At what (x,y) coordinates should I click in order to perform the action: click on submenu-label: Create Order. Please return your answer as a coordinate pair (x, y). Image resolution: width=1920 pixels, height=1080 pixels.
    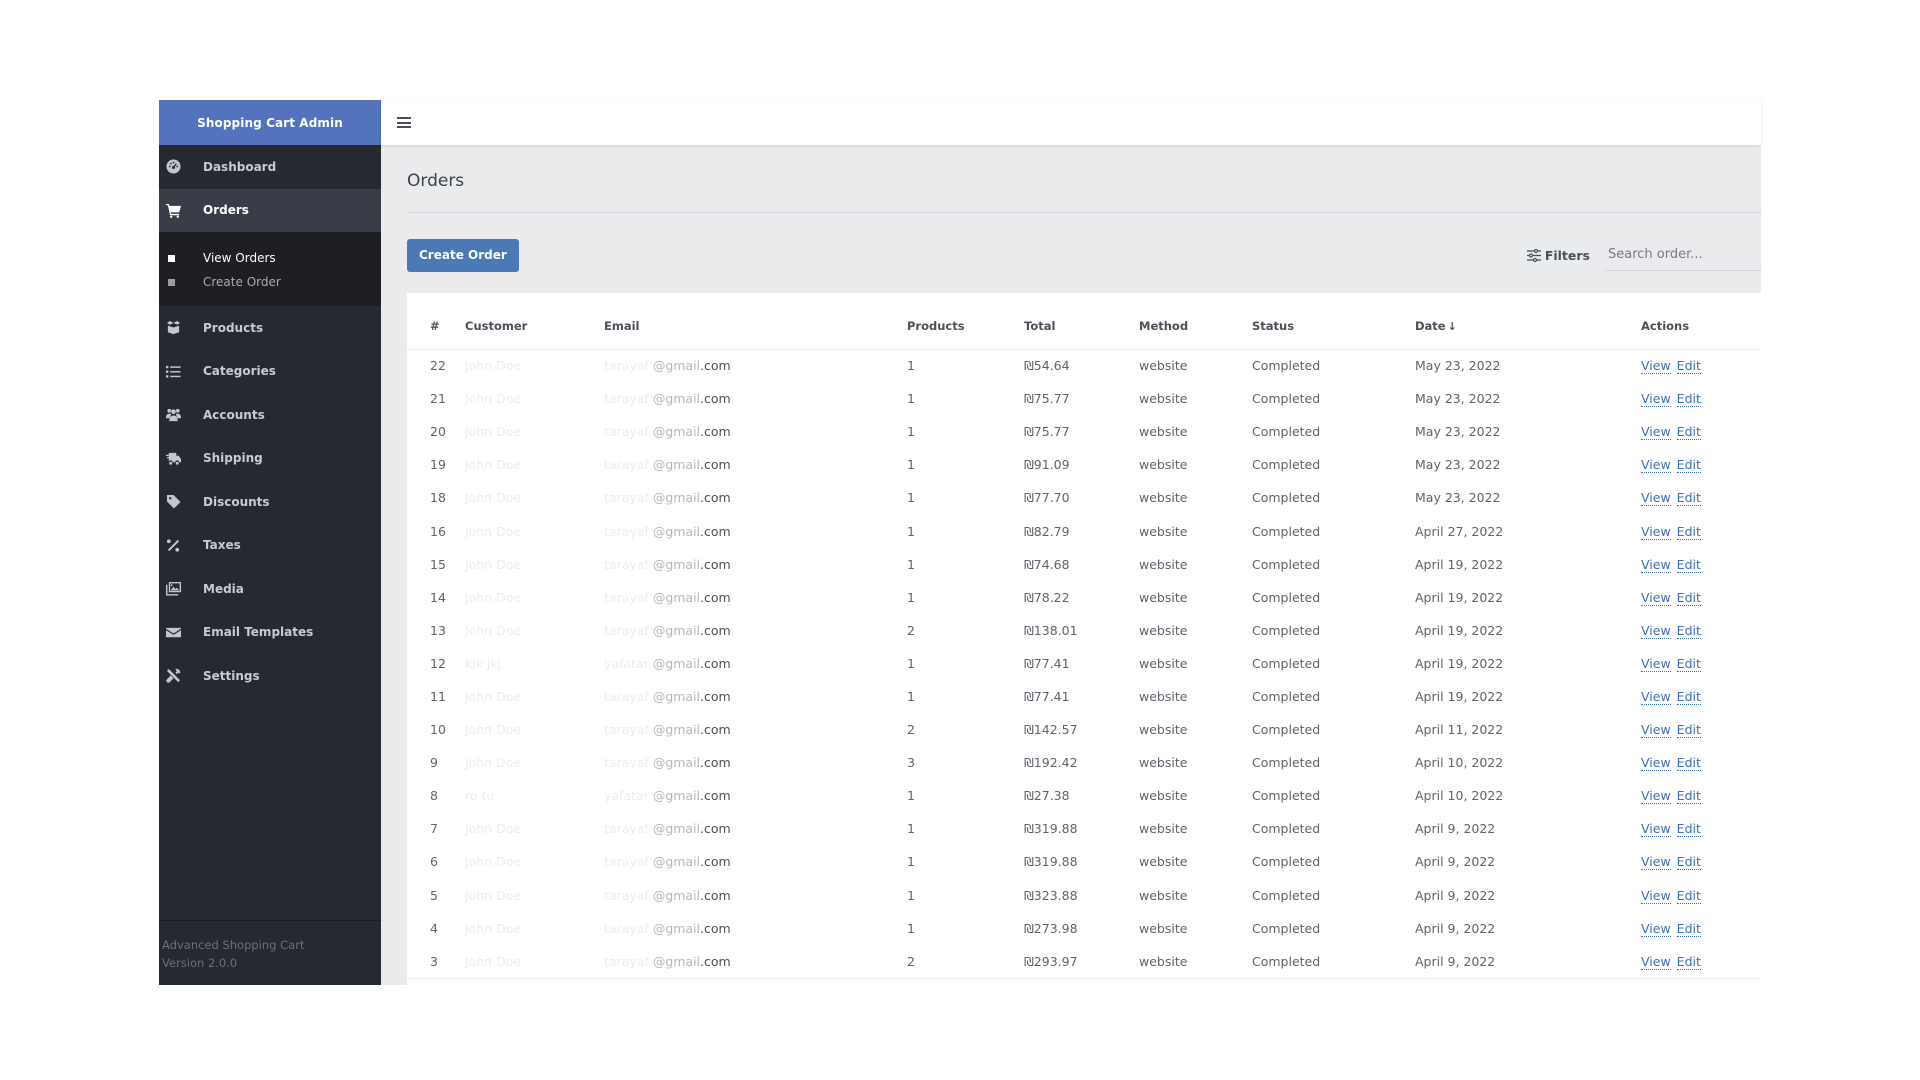
    Looking at the image, I should click on (242, 282).